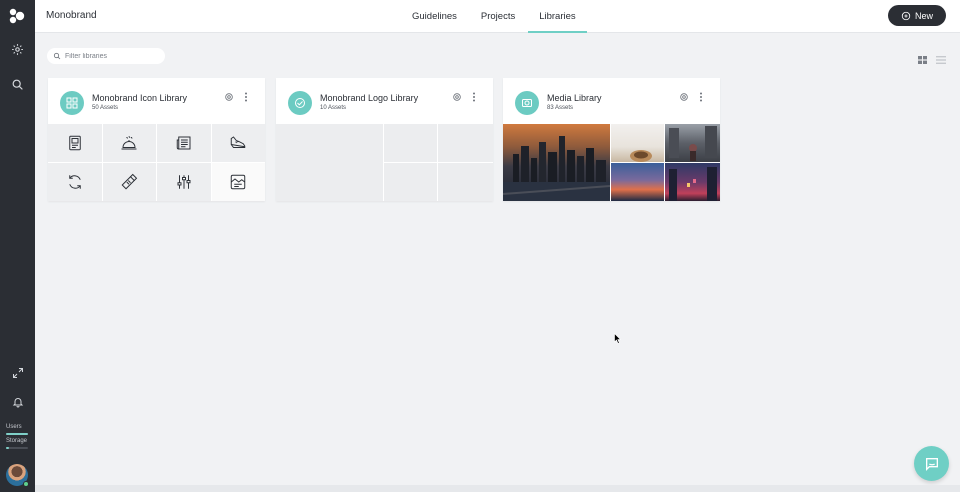 The height and width of the screenshot is (492, 960). I want to click on card-header: Monobrand Logo Library 10 Assets, so click(384, 101).